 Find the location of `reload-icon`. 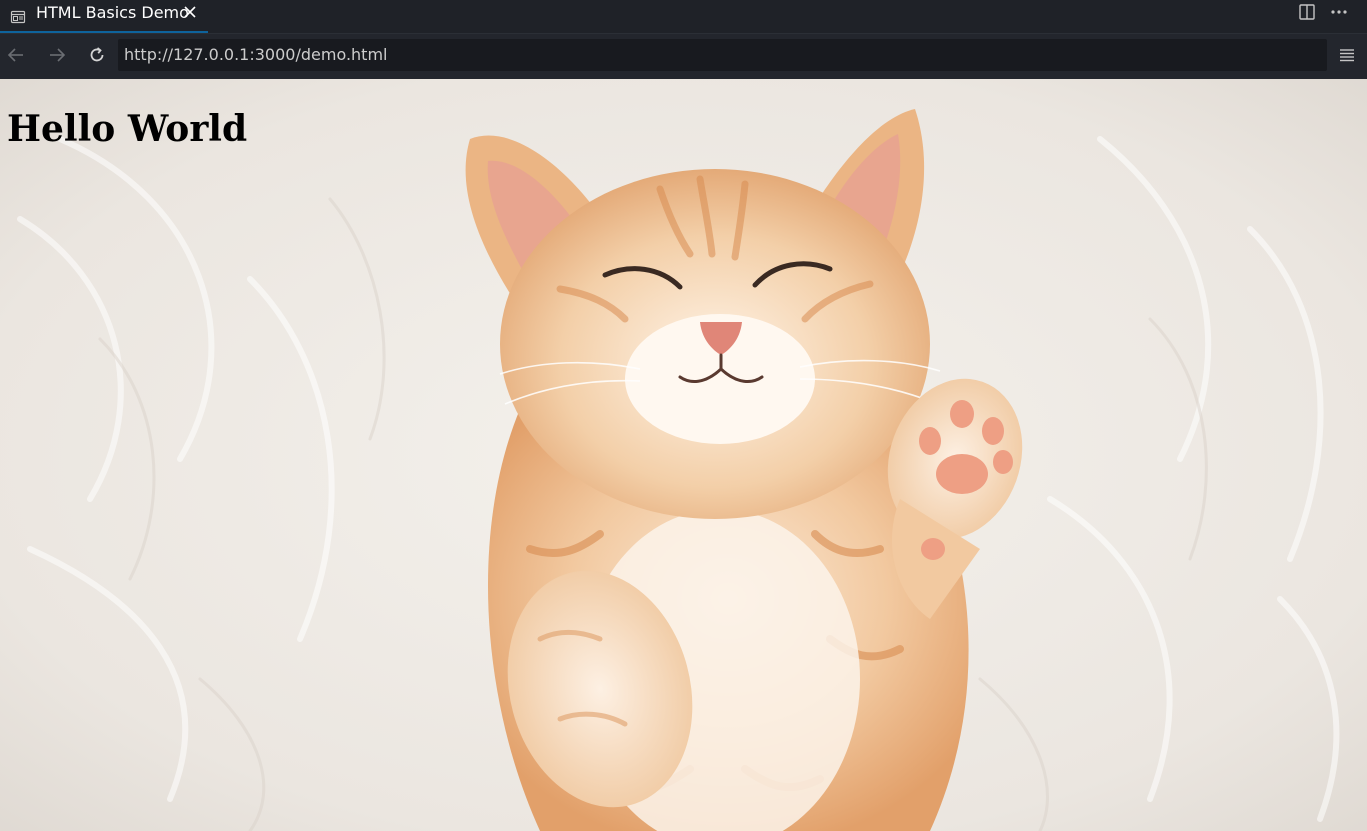

reload-icon is located at coordinates (97, 55).